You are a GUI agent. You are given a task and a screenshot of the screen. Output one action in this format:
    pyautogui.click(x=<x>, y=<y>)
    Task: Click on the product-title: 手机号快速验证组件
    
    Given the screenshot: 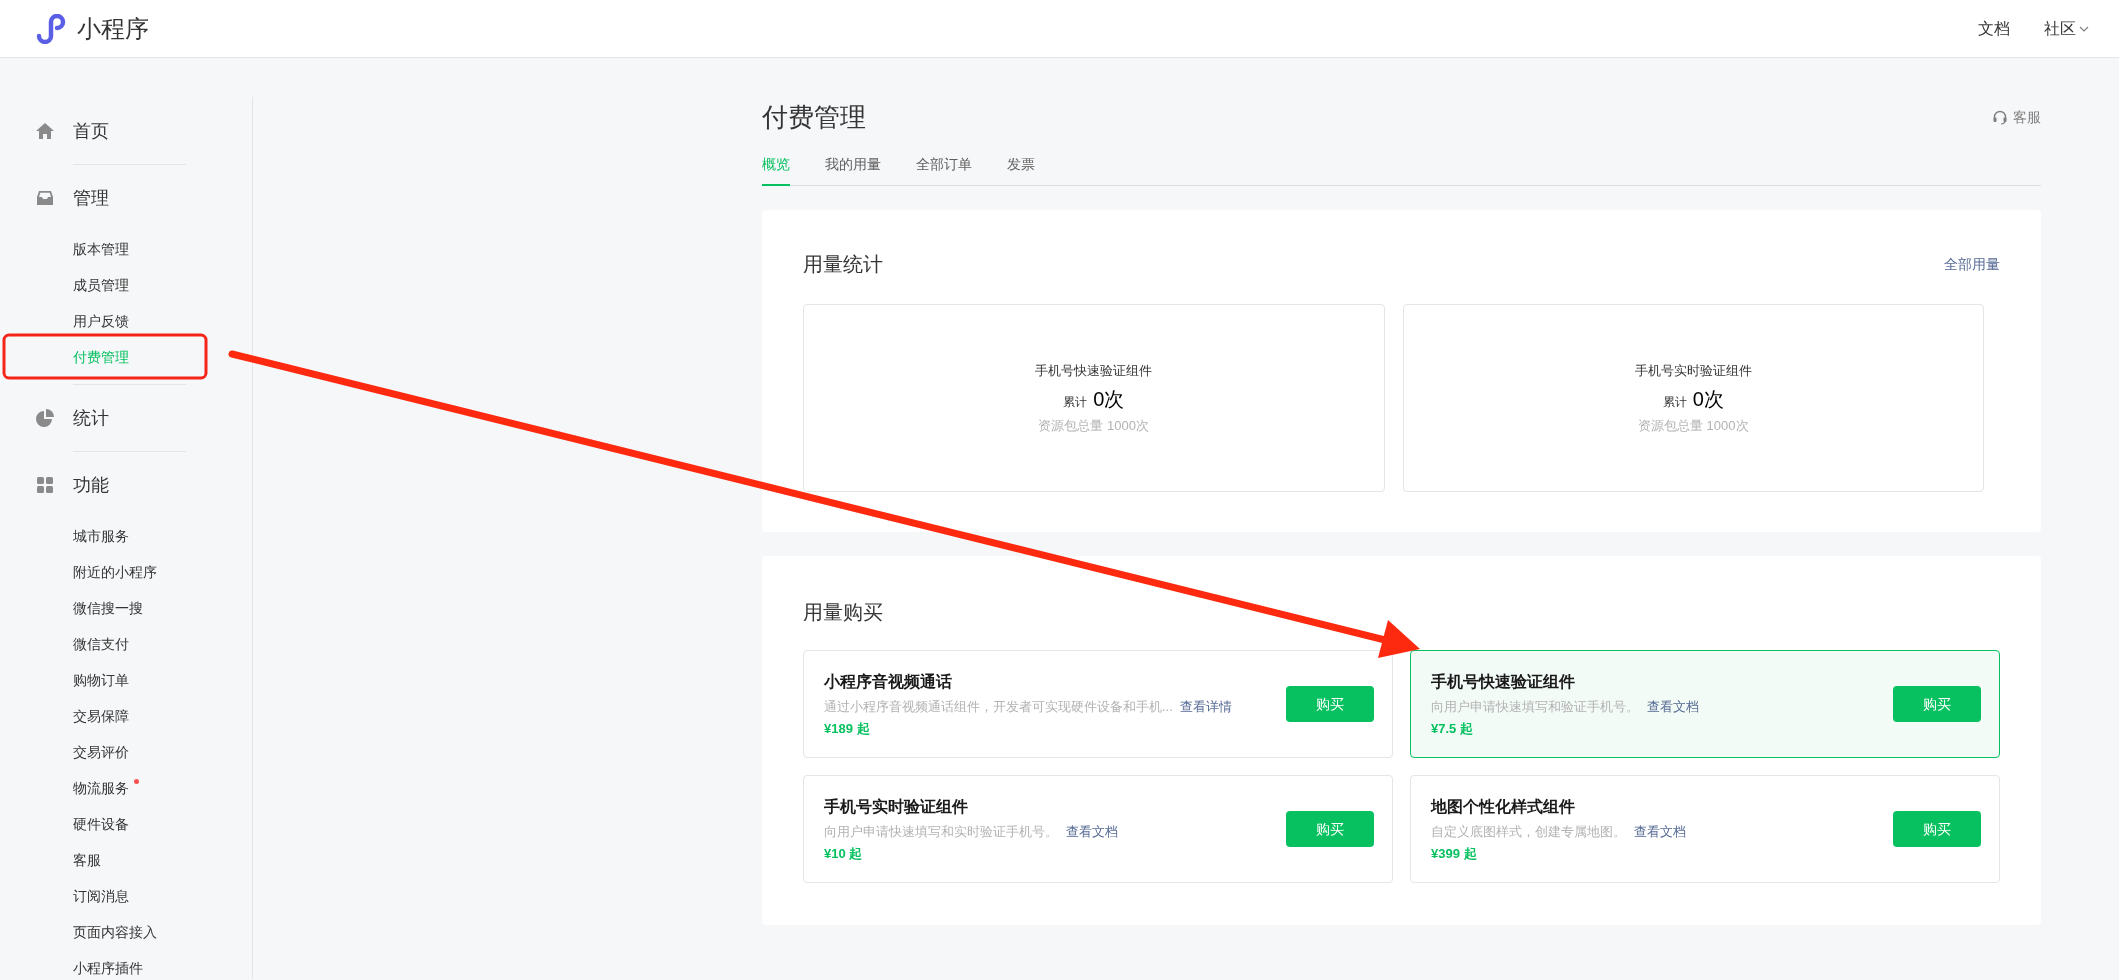 What is the action you would take?
    pyautogui.click(x=1503, y=682)
    